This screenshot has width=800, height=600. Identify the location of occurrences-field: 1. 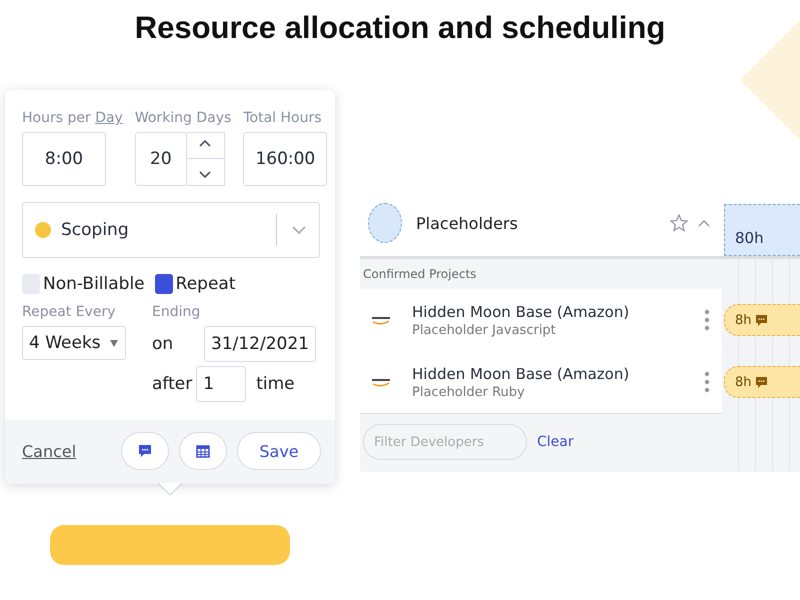
(221, 384).